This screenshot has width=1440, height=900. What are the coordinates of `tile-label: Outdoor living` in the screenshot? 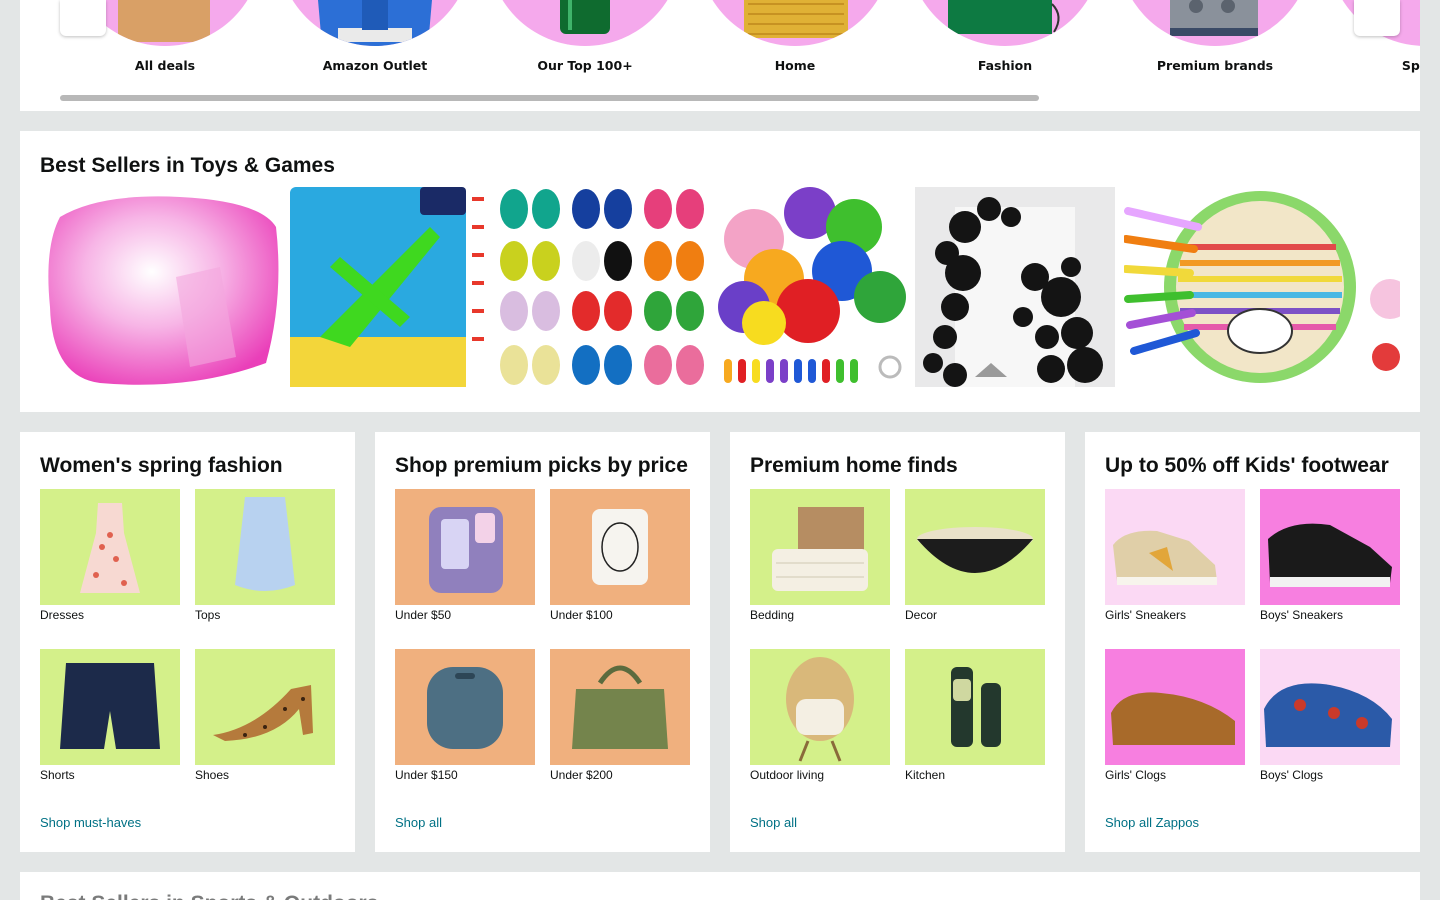 It's located at (787, 775).